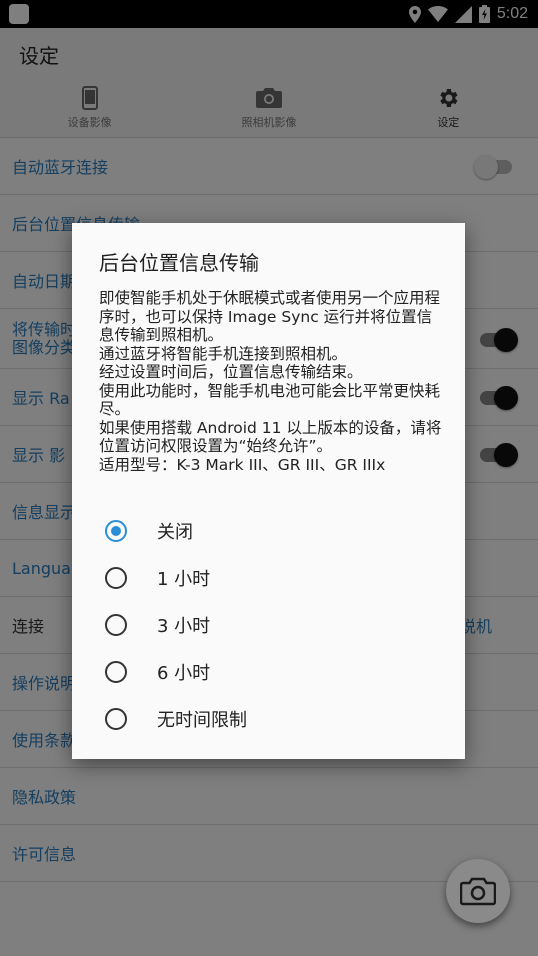 Image resolution: width=538 pixels, height=956 pixels. I want to click on camera-icon, so click(478, 891).